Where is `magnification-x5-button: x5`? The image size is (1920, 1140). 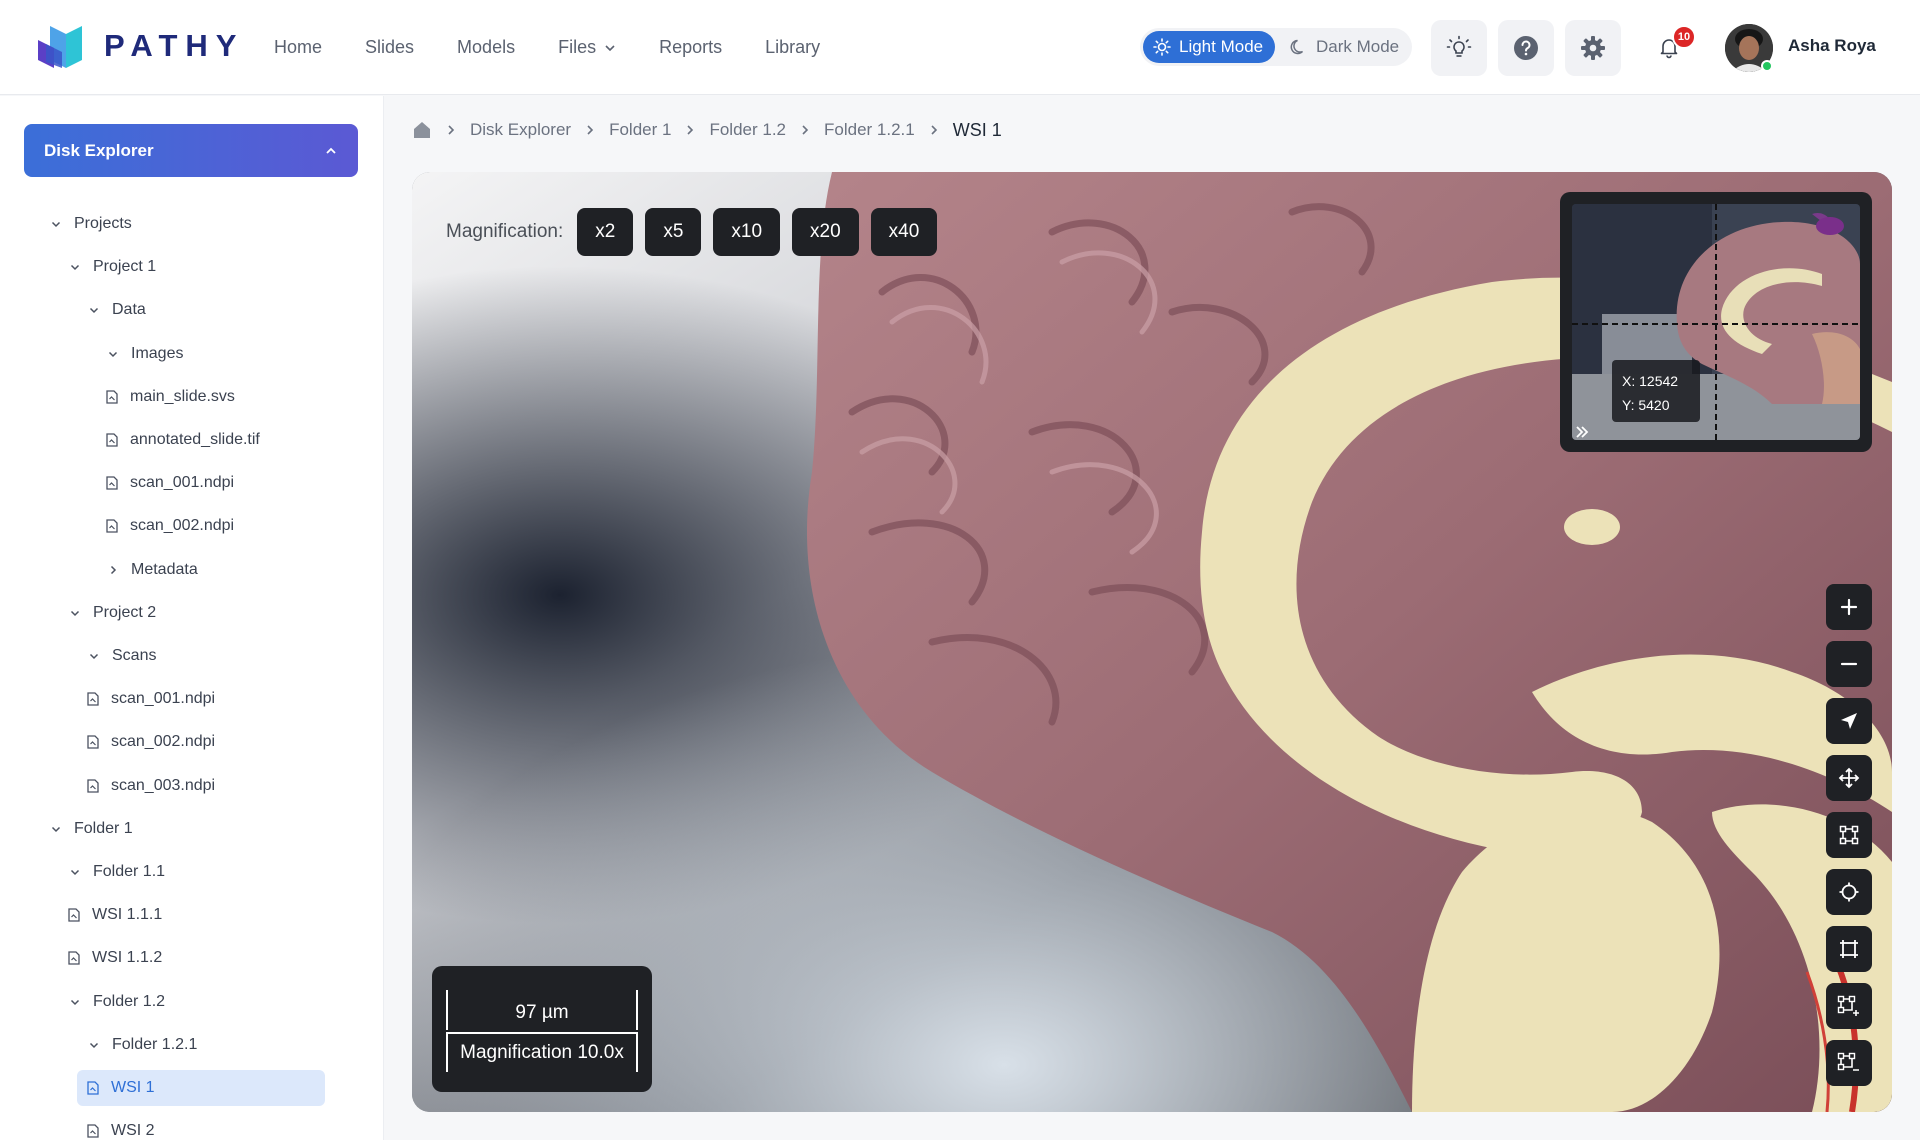
magnification-x5-button: x5 is located at coordinates (673, 232).